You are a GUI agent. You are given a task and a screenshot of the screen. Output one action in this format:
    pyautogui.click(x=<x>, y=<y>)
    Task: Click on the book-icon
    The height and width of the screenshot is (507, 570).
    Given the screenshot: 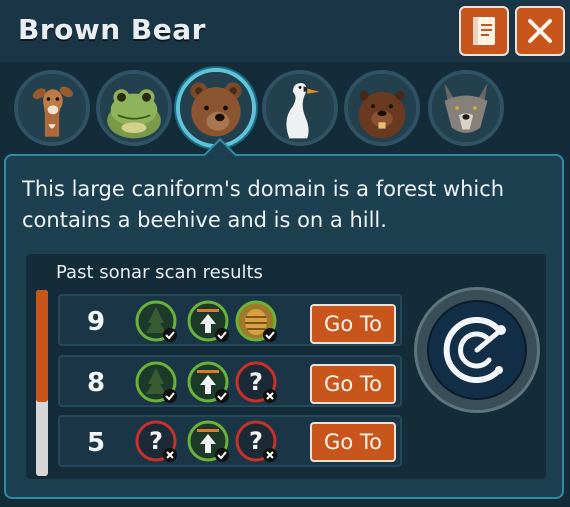 What is the action you would take?
    pyautogui.click(x=484, y=31)
    